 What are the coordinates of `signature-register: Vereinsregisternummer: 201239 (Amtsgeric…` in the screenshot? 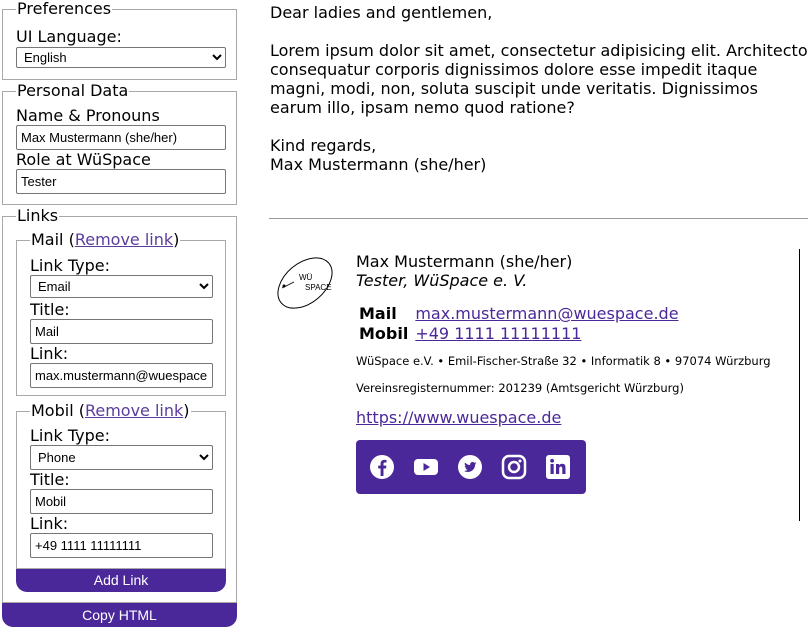 It's located at (520, 388).